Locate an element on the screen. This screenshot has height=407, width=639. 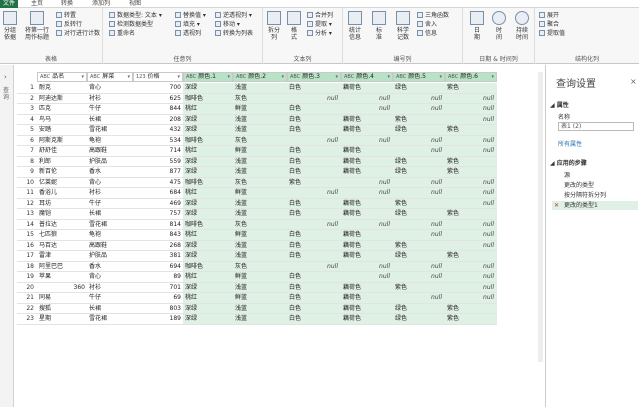
table-row: 23 星期 雪花裙 189 深绿 浅蓝 白色 藕荷色 绿色 紫色 is located at coordinates (257, 319).